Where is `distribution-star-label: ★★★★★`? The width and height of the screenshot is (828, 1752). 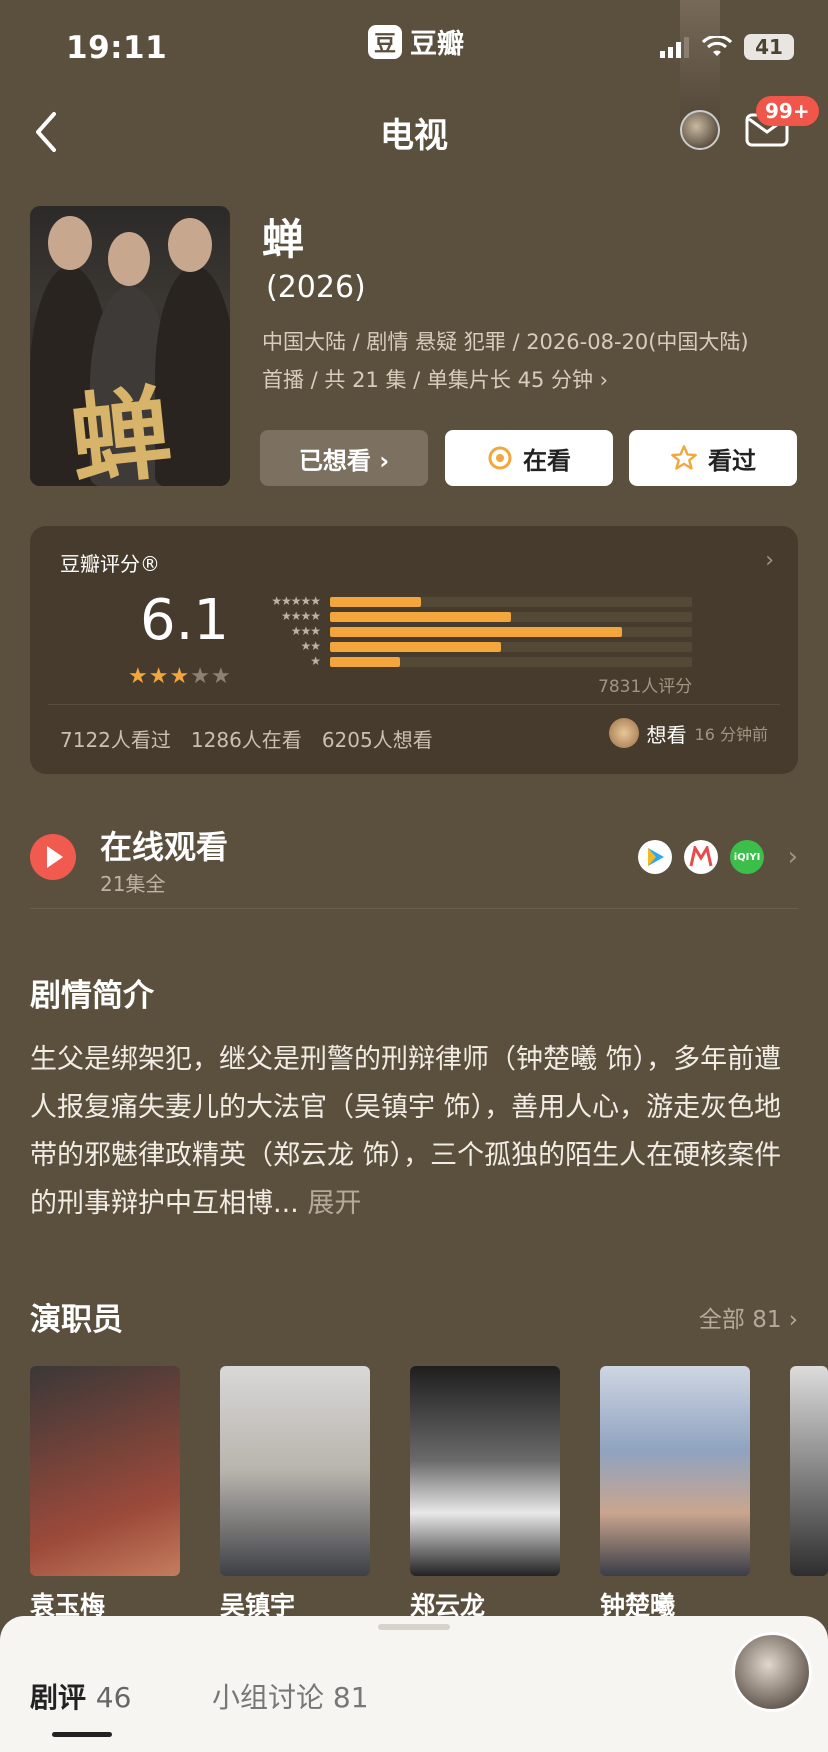 distribution-star-label: ★★★★★ is located at coordinates (296, 601).